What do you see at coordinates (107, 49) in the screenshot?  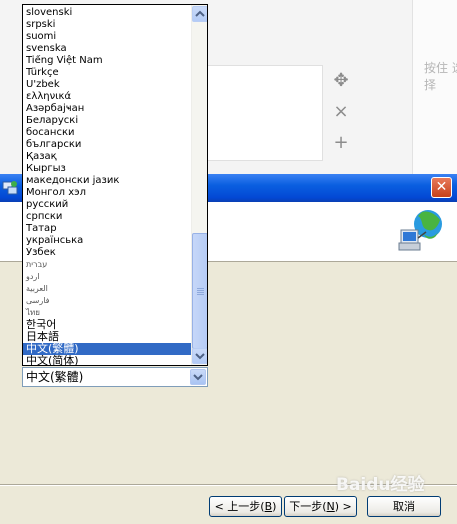 I see `language-option: svenska` at bounding box center [107, 49].